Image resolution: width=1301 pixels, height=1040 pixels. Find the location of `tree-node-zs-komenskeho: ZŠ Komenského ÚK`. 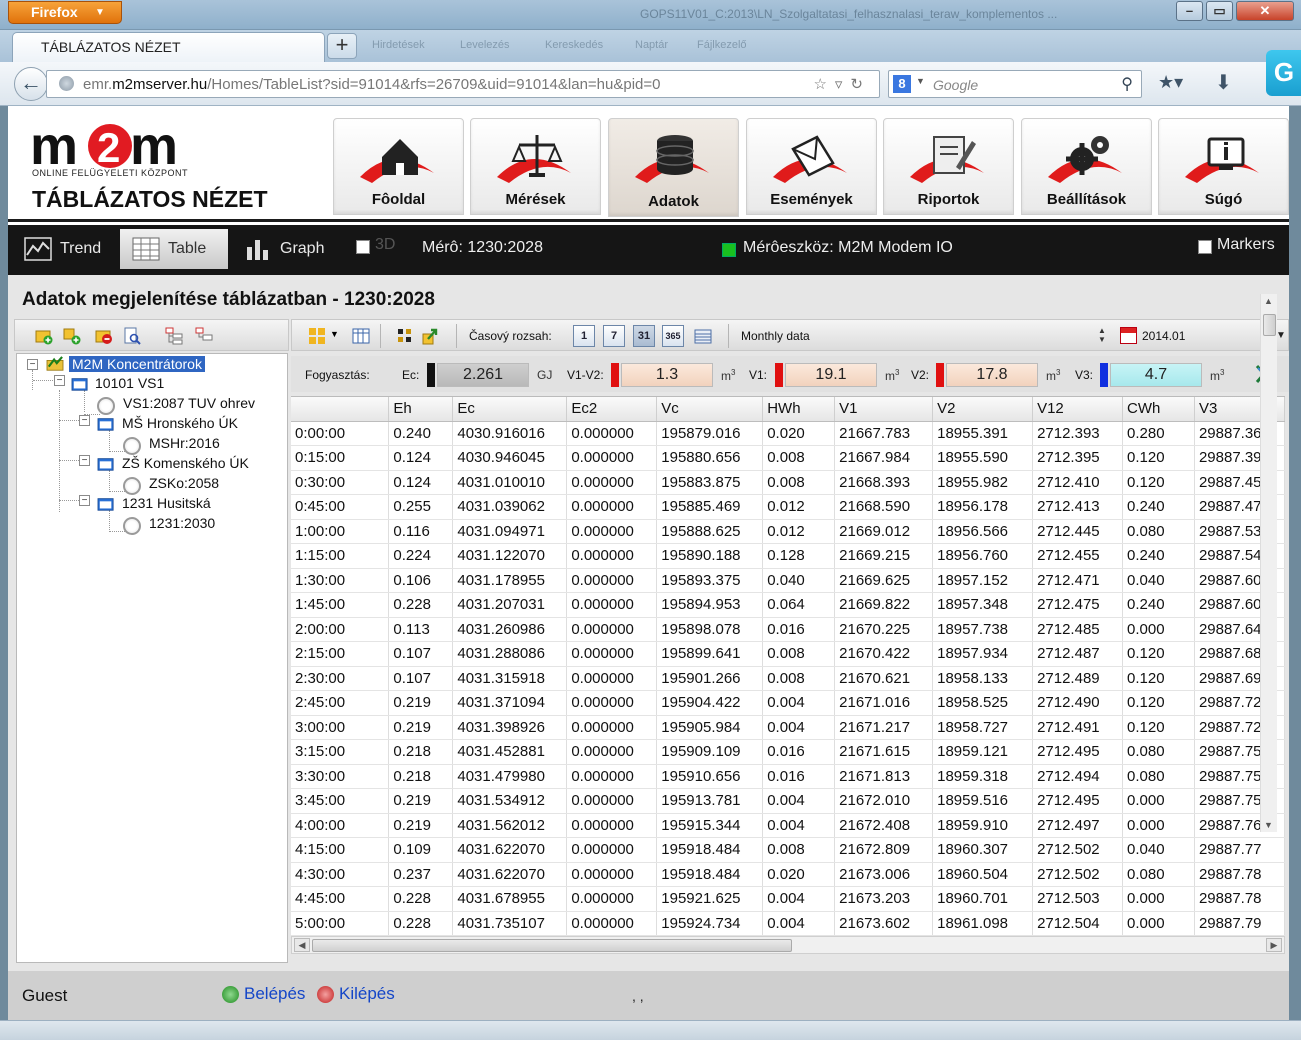

tree-node-zs-komenskeho: ZŠ Komenského ÚK is located at coordinates (172, 463).